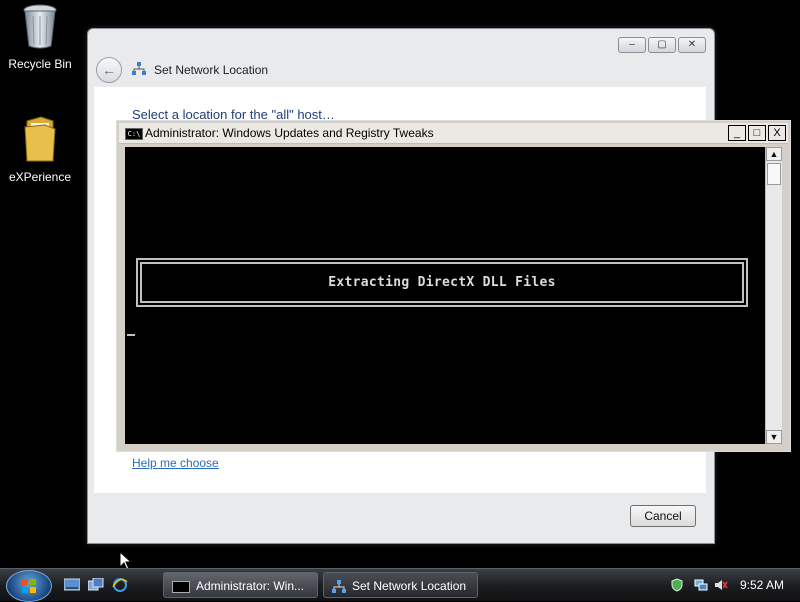  I want to click on console-message-frame: Extracting DirectX DLL Files, so click(442, 282).